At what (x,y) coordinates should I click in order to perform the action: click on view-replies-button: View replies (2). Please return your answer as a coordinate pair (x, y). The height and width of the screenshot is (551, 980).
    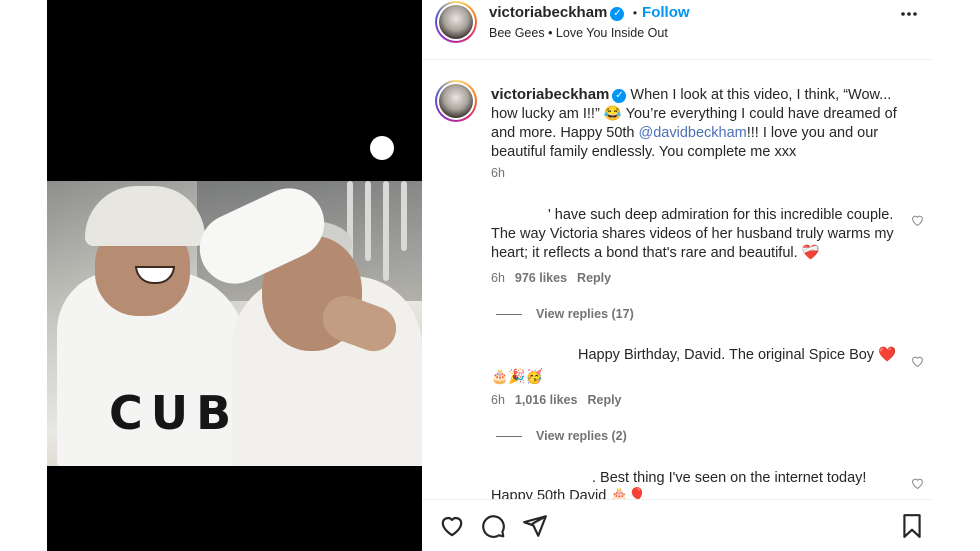
    Looking at the image, I should click on (561, 436).